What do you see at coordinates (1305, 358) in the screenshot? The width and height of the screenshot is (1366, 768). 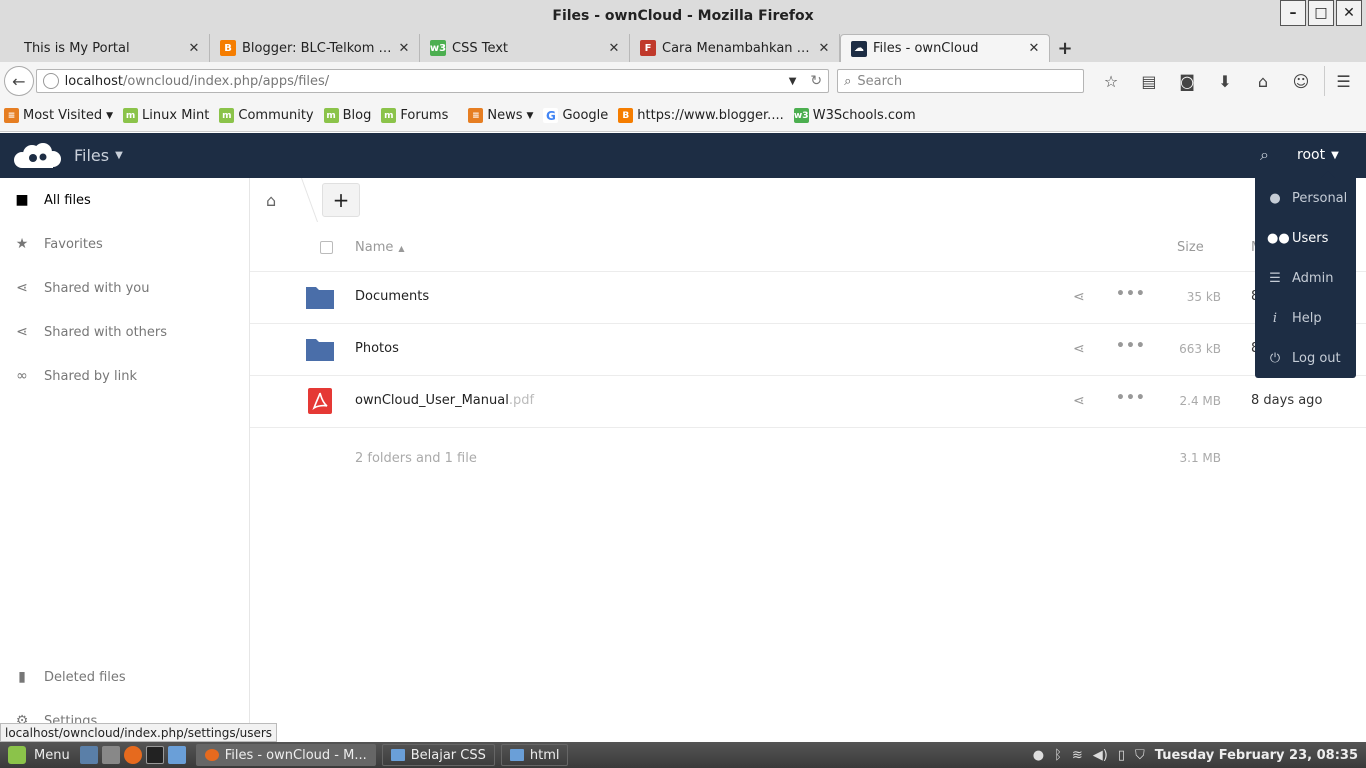 I see `menu-item-logout: ⏻ Log out` at bounding box center [1305, 358].